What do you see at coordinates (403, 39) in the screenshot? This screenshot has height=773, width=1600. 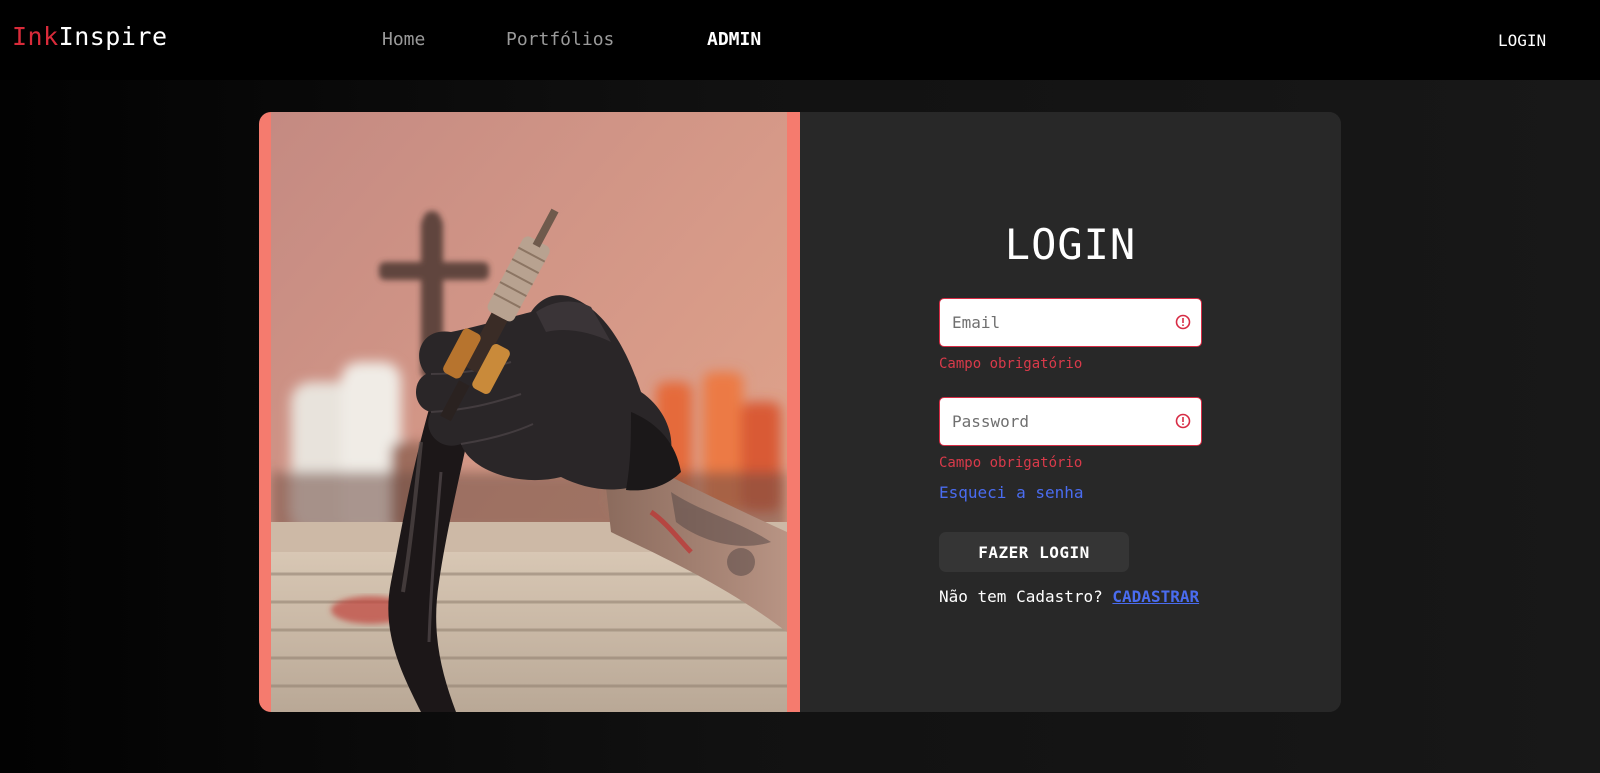 I see `nav-home-link: Home` at bounding box center [403, 39].